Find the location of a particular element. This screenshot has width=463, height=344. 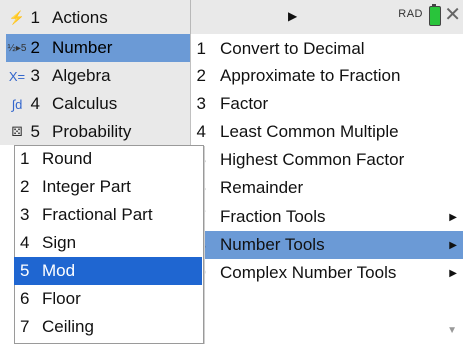

scroll-down-icon: ▼ is located at coordinates (452, 330).